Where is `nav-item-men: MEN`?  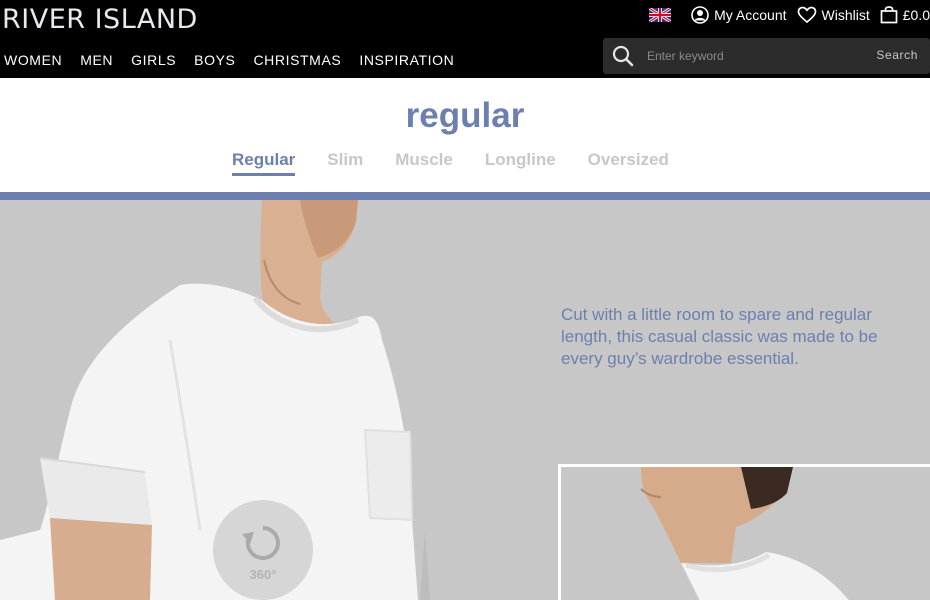
nav-item-men: MEN is located at coordinates (96, 60).